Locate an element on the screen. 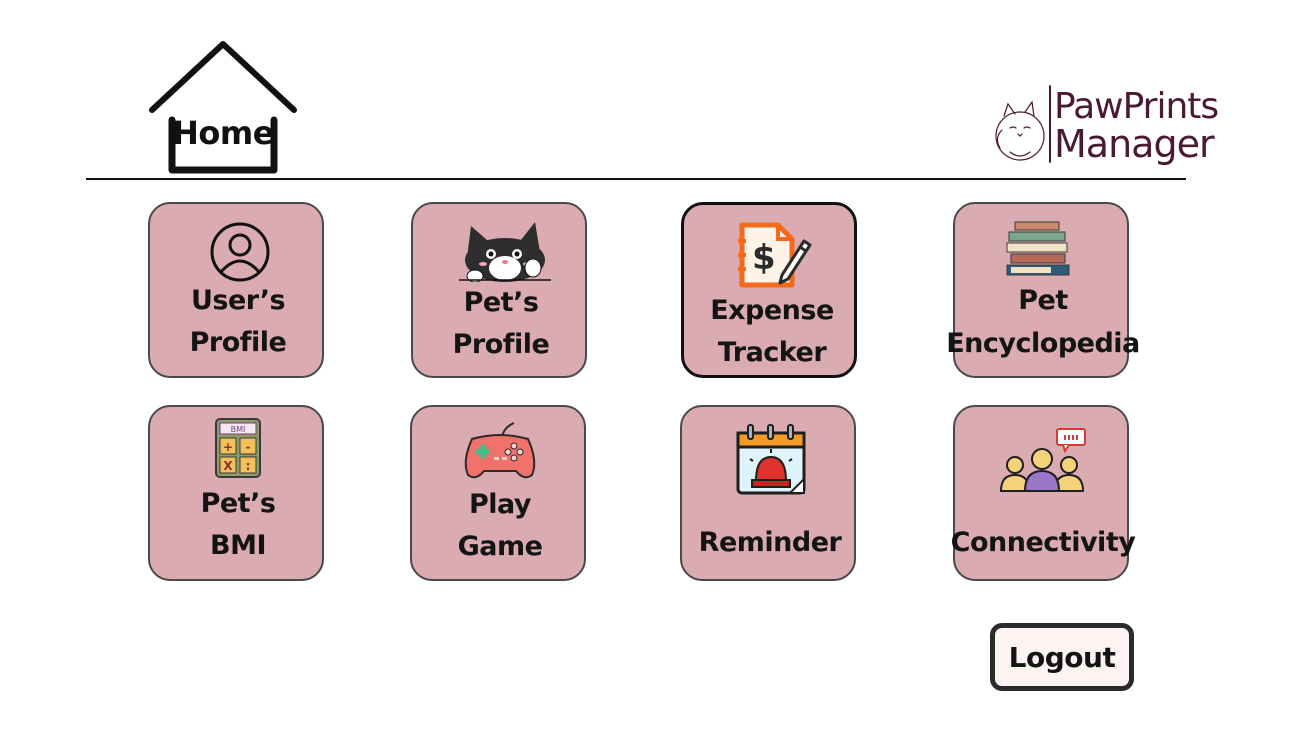  gamepad-icon is located at coordinates (500, 450).